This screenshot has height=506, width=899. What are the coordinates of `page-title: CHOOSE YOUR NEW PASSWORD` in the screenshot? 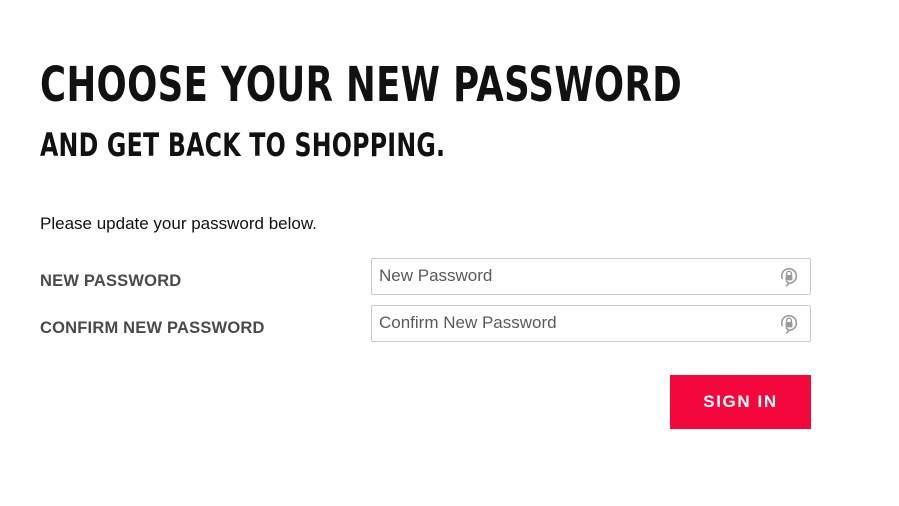 It's located at (361, 85).